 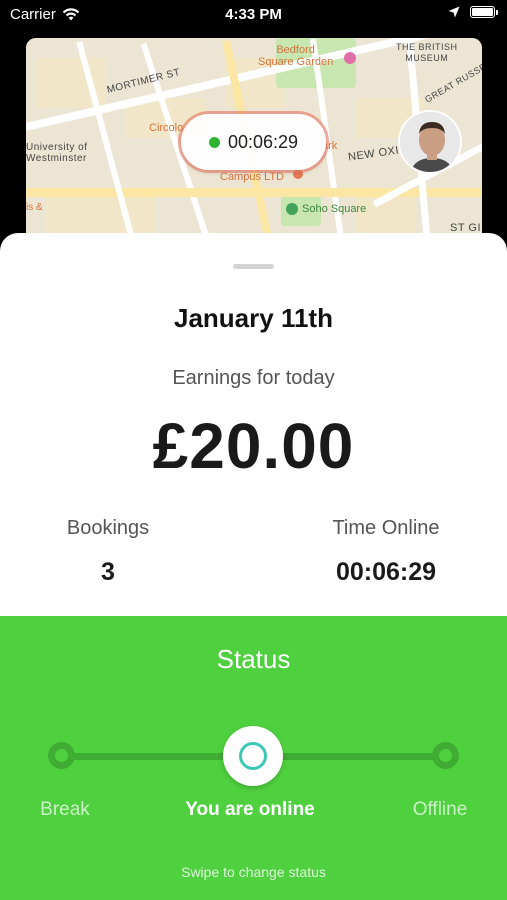 What do you see at coordinates (253, 378) in the screenshot?
I see `earnings-label: Earnings for today` at bounding box center [253, 378].